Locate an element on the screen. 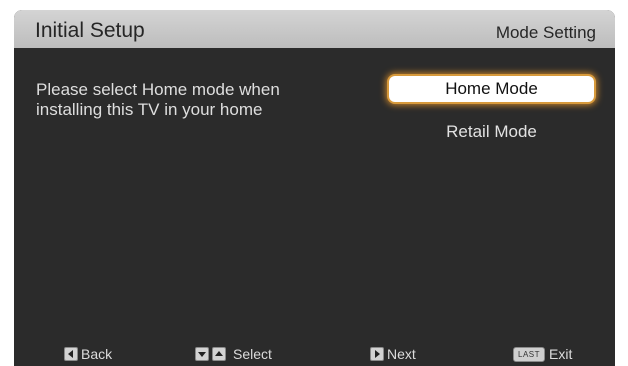 This screenshot has height=366, width=628. back-hint: Back is located at coordinates (88, 354).